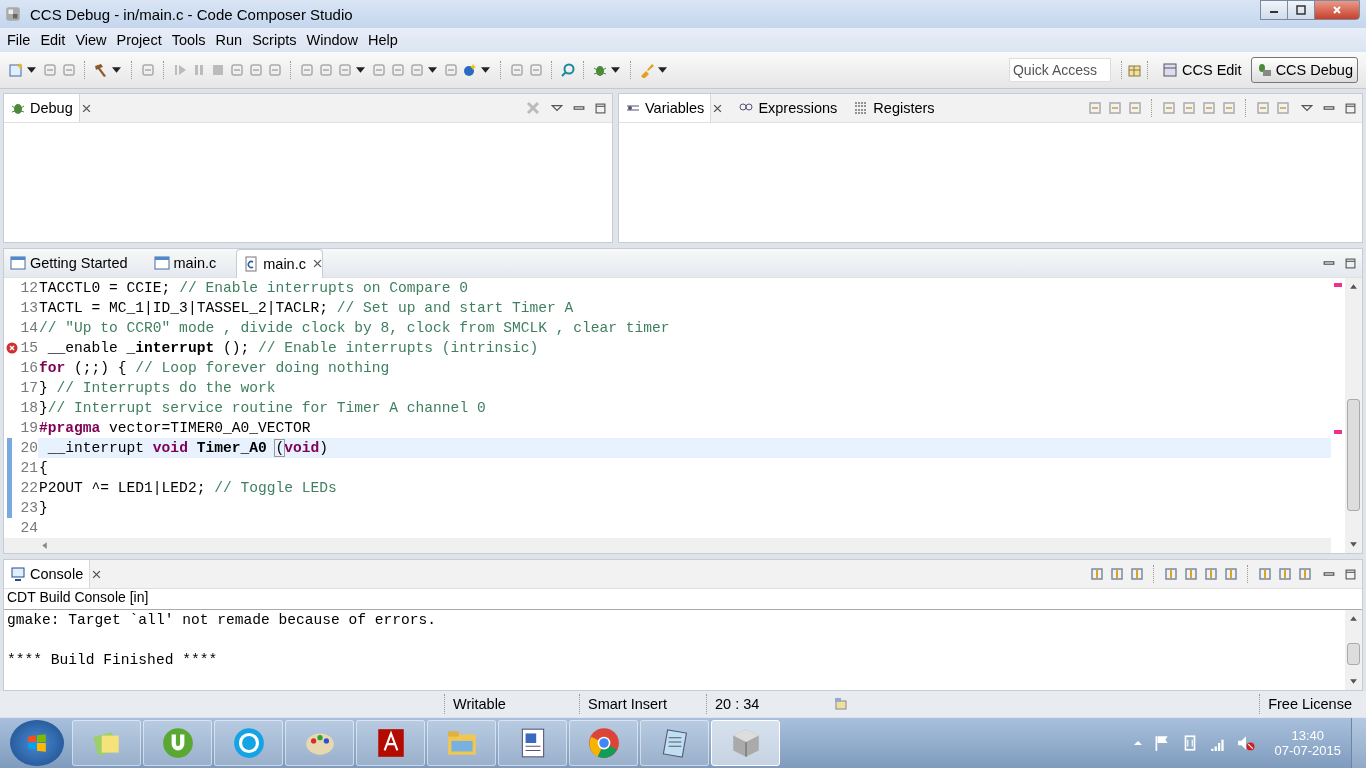 This screenshot has width=1366, height=768. I want to click on line-number: 13, so click(29, 308).